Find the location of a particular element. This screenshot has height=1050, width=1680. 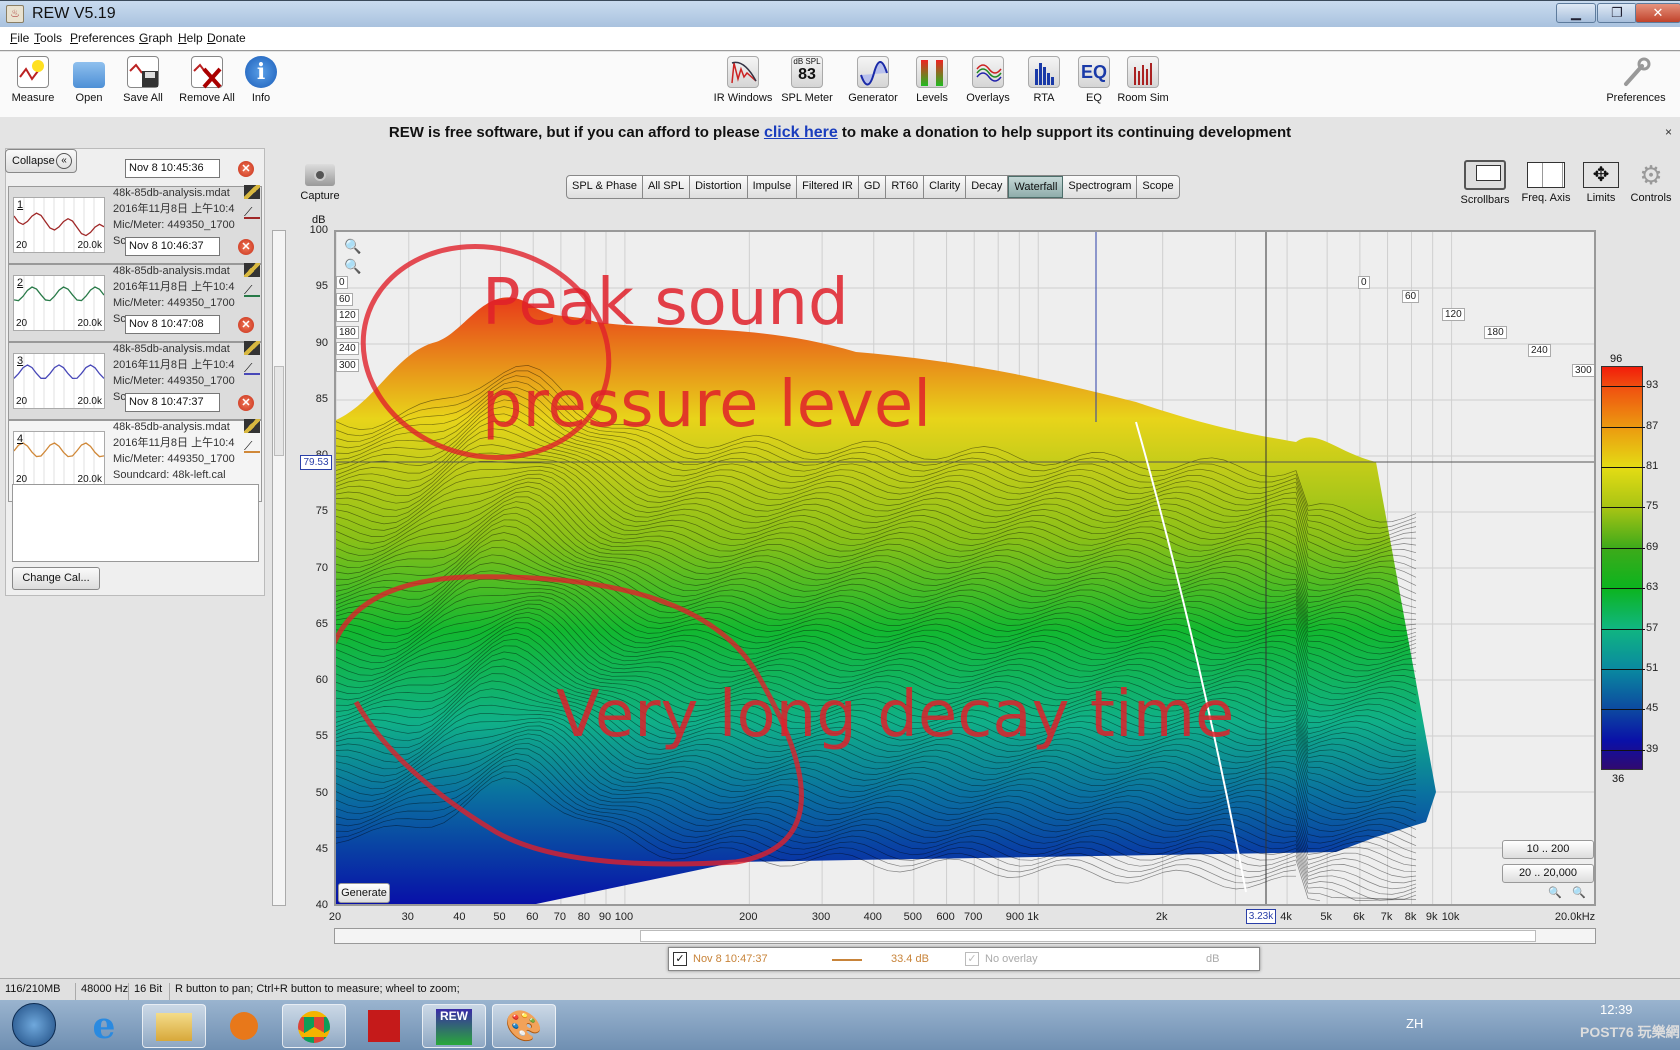

menu-preferences: Preferences is located at coordinates (102, 38).